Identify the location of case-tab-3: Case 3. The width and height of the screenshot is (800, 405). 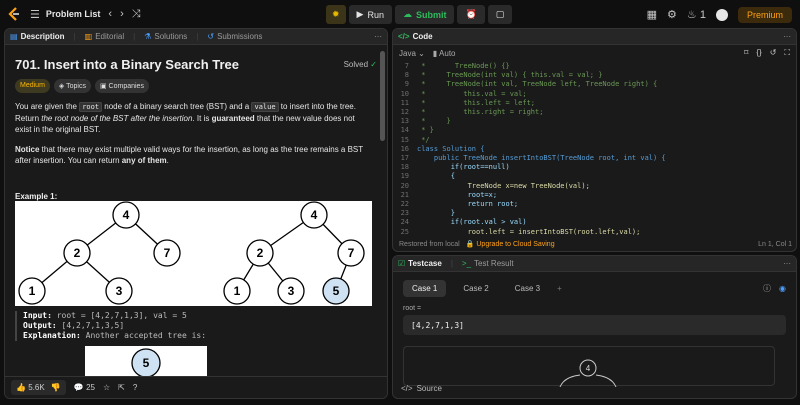
(527, 288).